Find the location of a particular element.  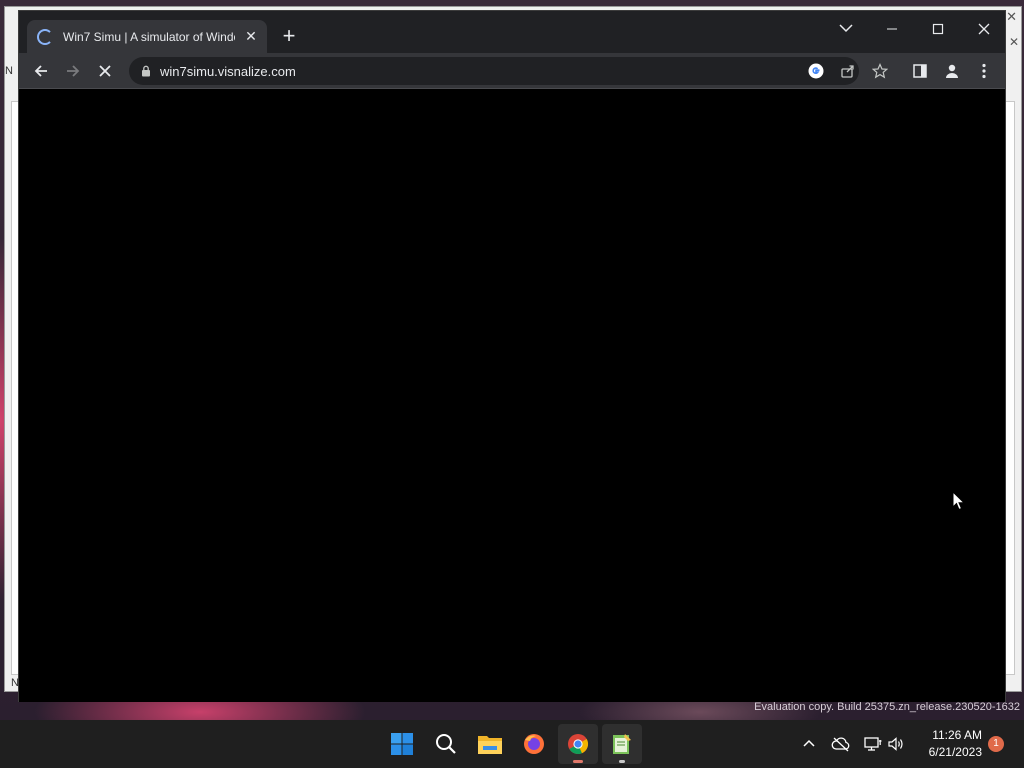

background-window-close-icon-secondary: ✕ is located at coordinates (1014, 42).